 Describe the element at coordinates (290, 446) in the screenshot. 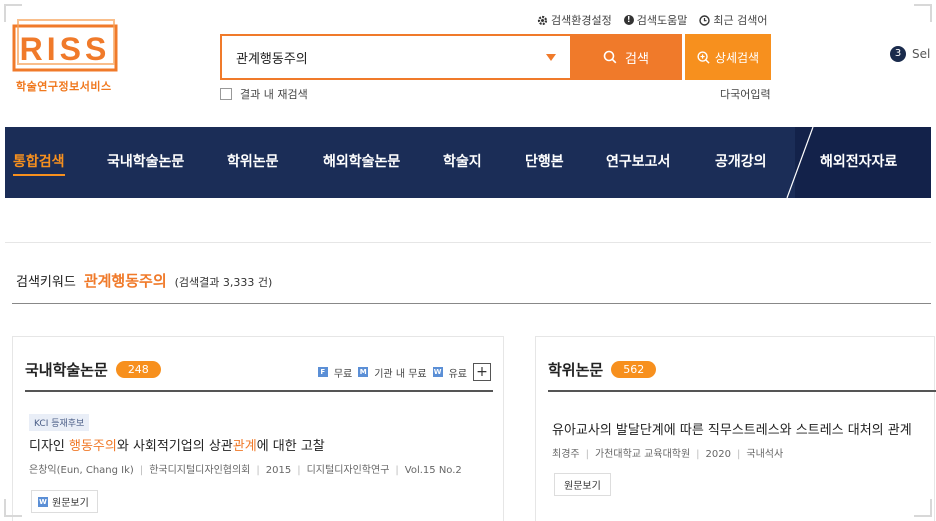

I see `title-text: 에 대한 고찰` at that location.